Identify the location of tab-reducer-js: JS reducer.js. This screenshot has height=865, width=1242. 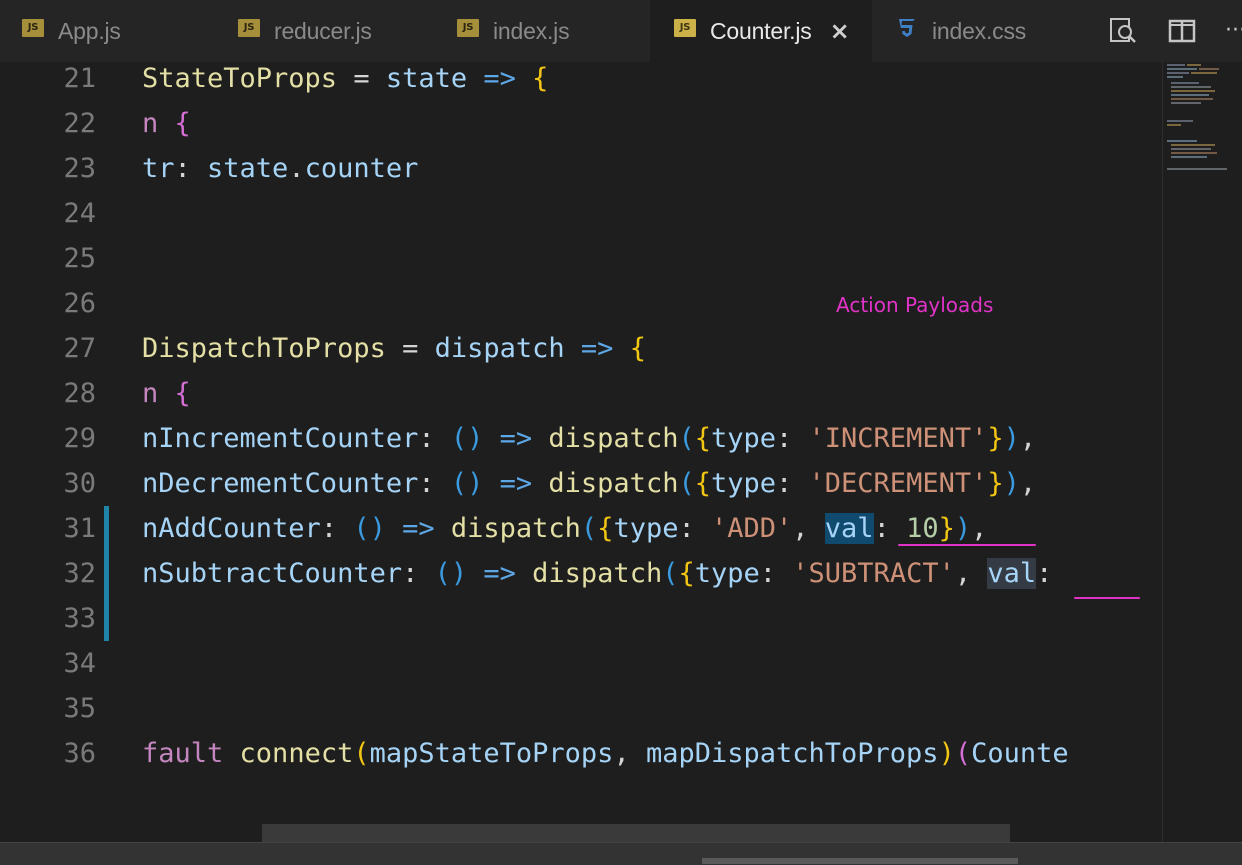
(325, 31).